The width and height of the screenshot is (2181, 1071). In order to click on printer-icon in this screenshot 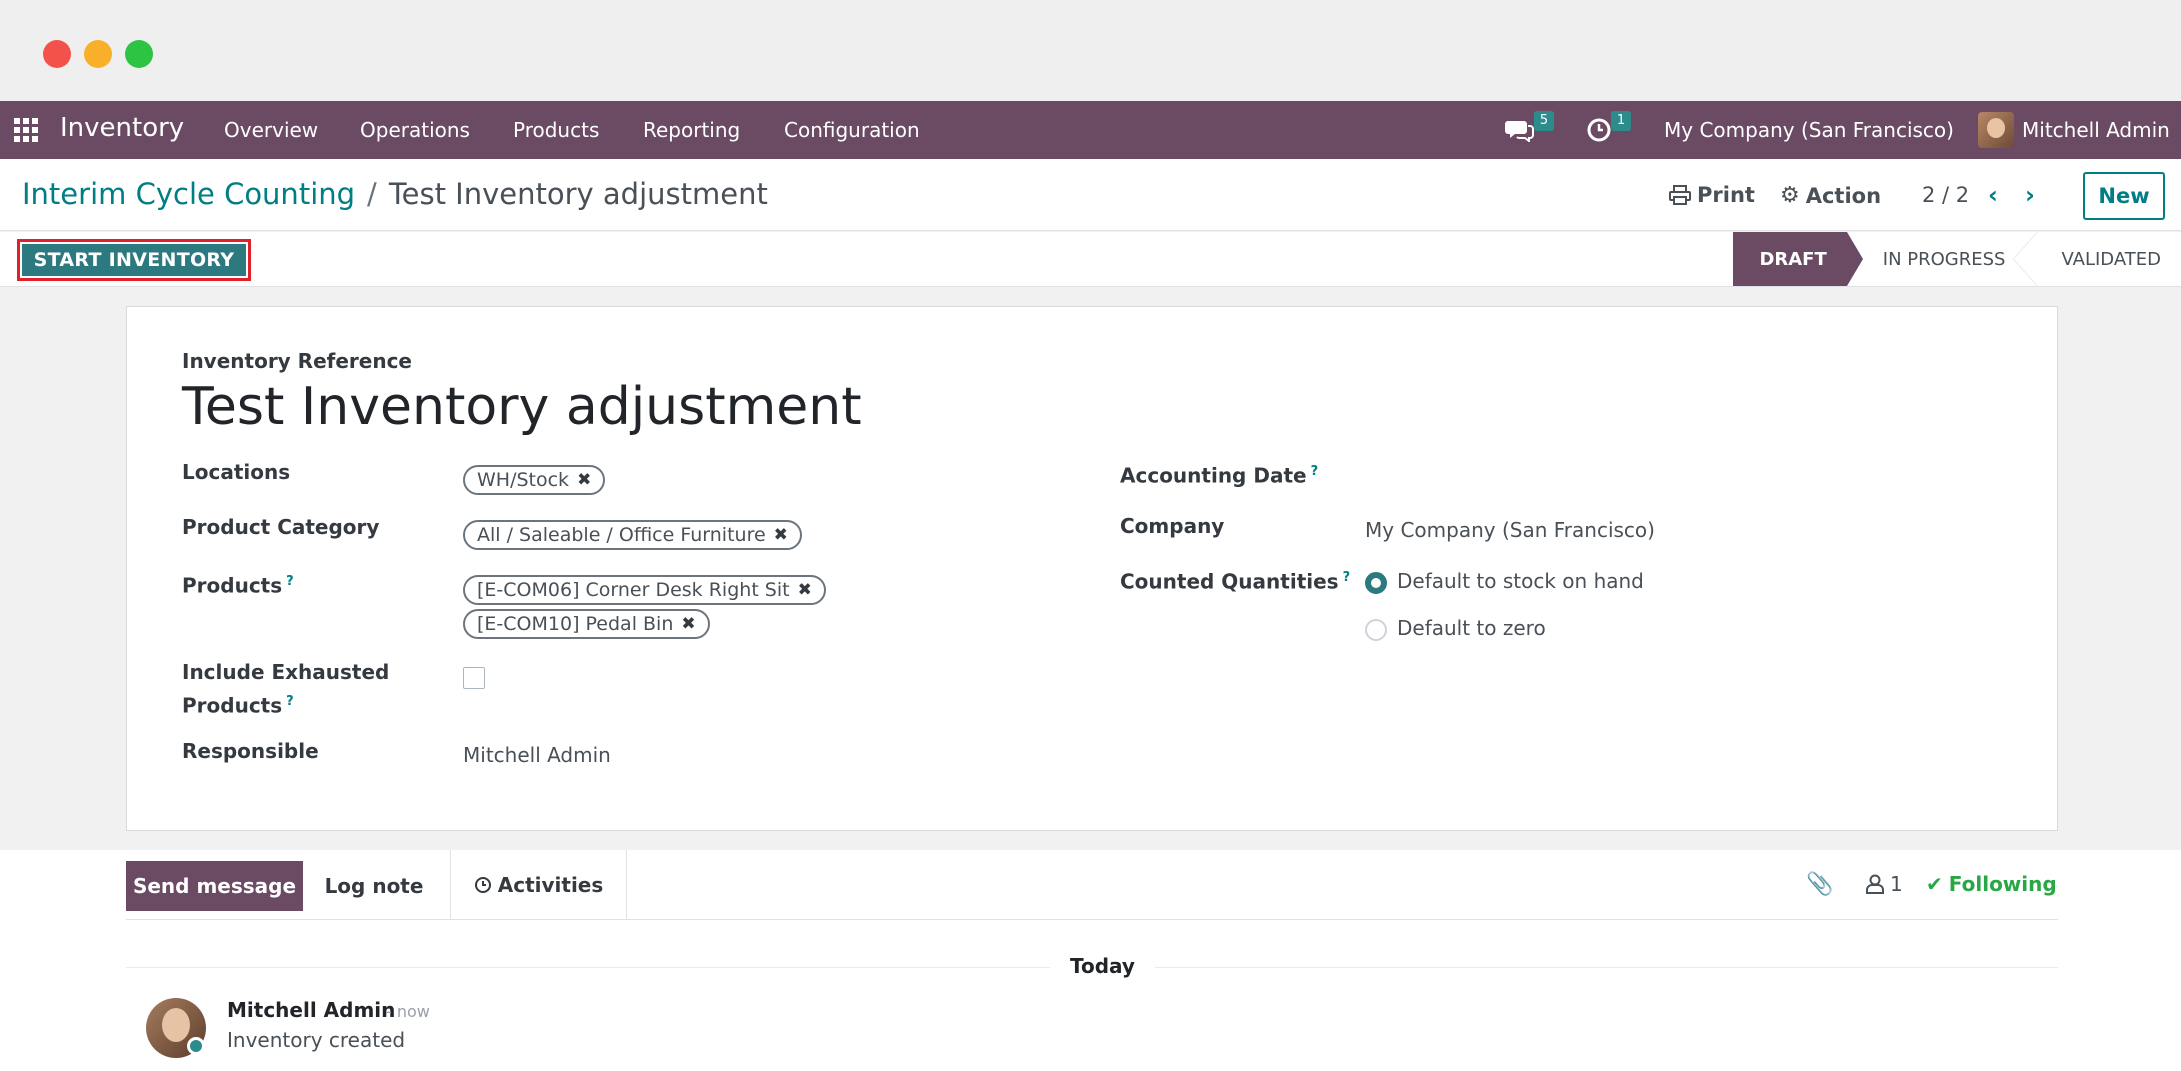, I will do `click(1680, 195)`.